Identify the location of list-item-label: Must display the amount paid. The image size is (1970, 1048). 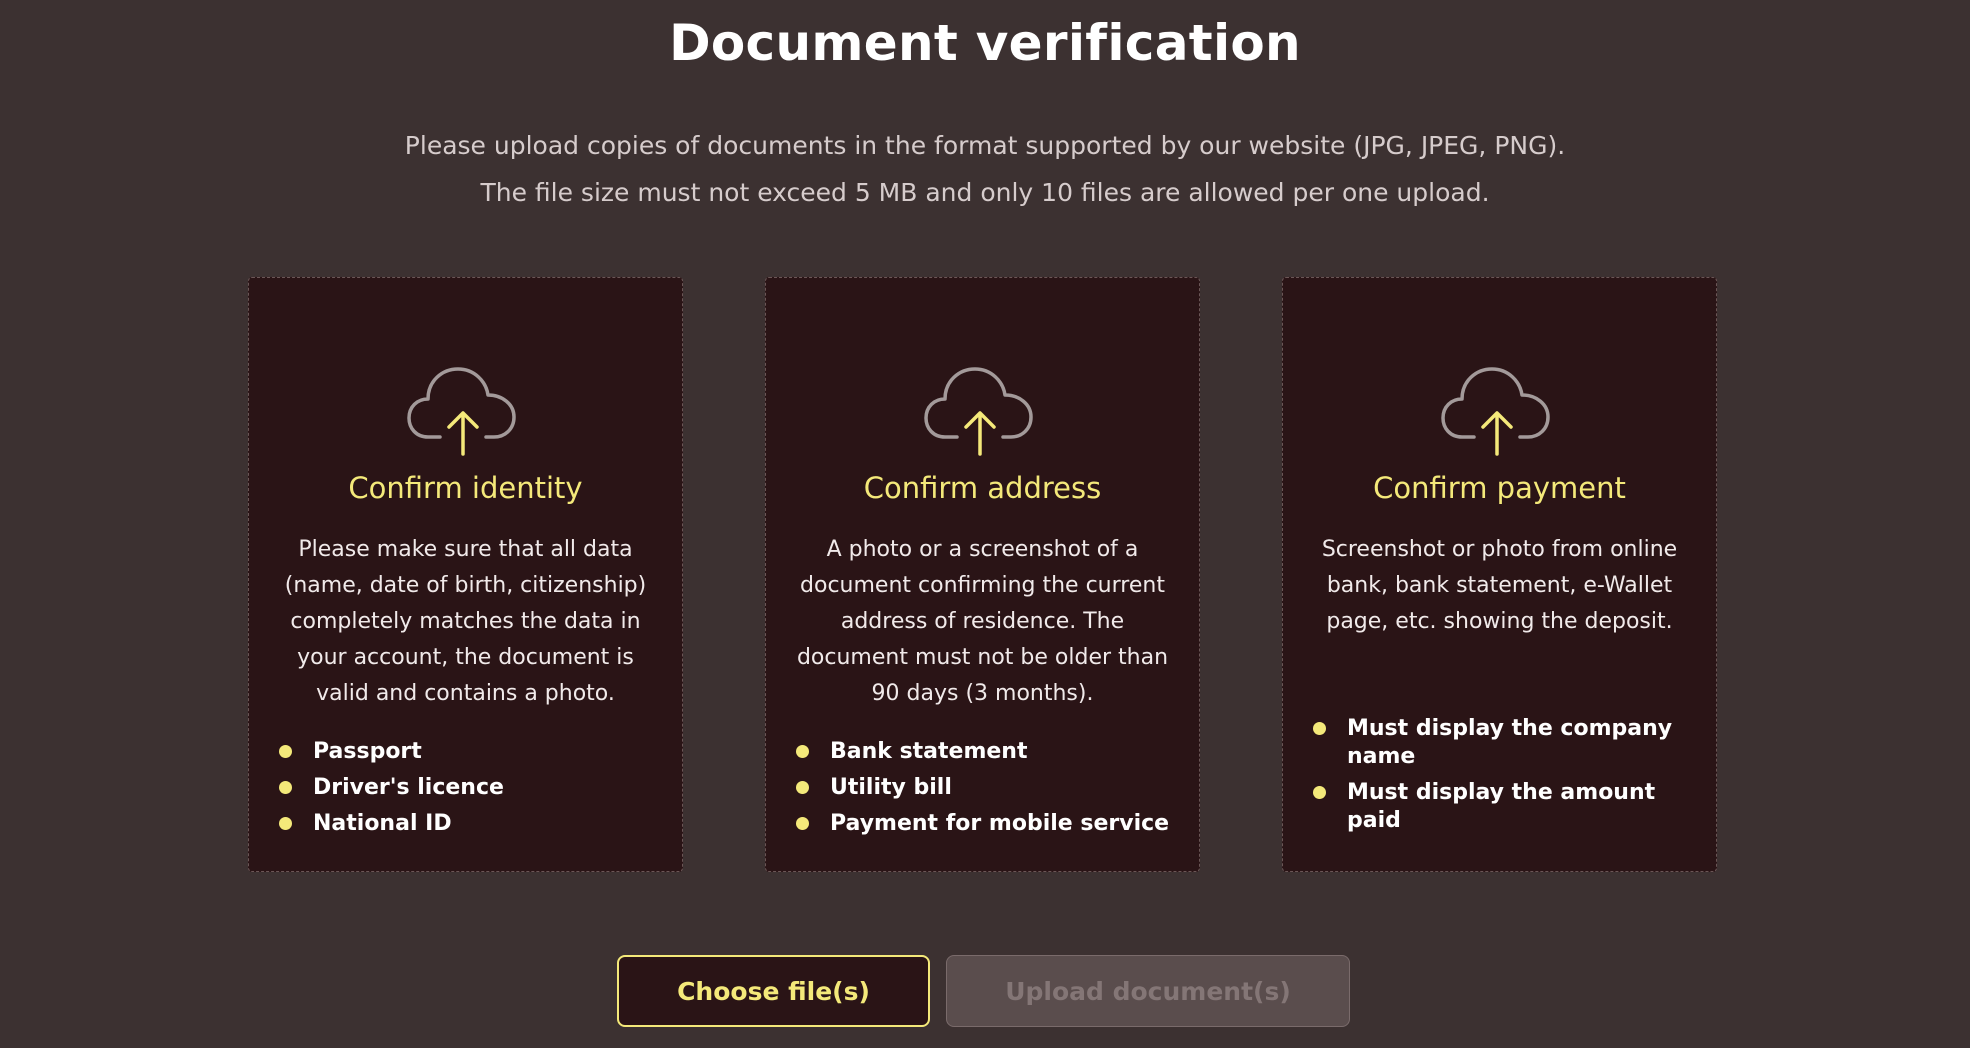
(1501, 806).